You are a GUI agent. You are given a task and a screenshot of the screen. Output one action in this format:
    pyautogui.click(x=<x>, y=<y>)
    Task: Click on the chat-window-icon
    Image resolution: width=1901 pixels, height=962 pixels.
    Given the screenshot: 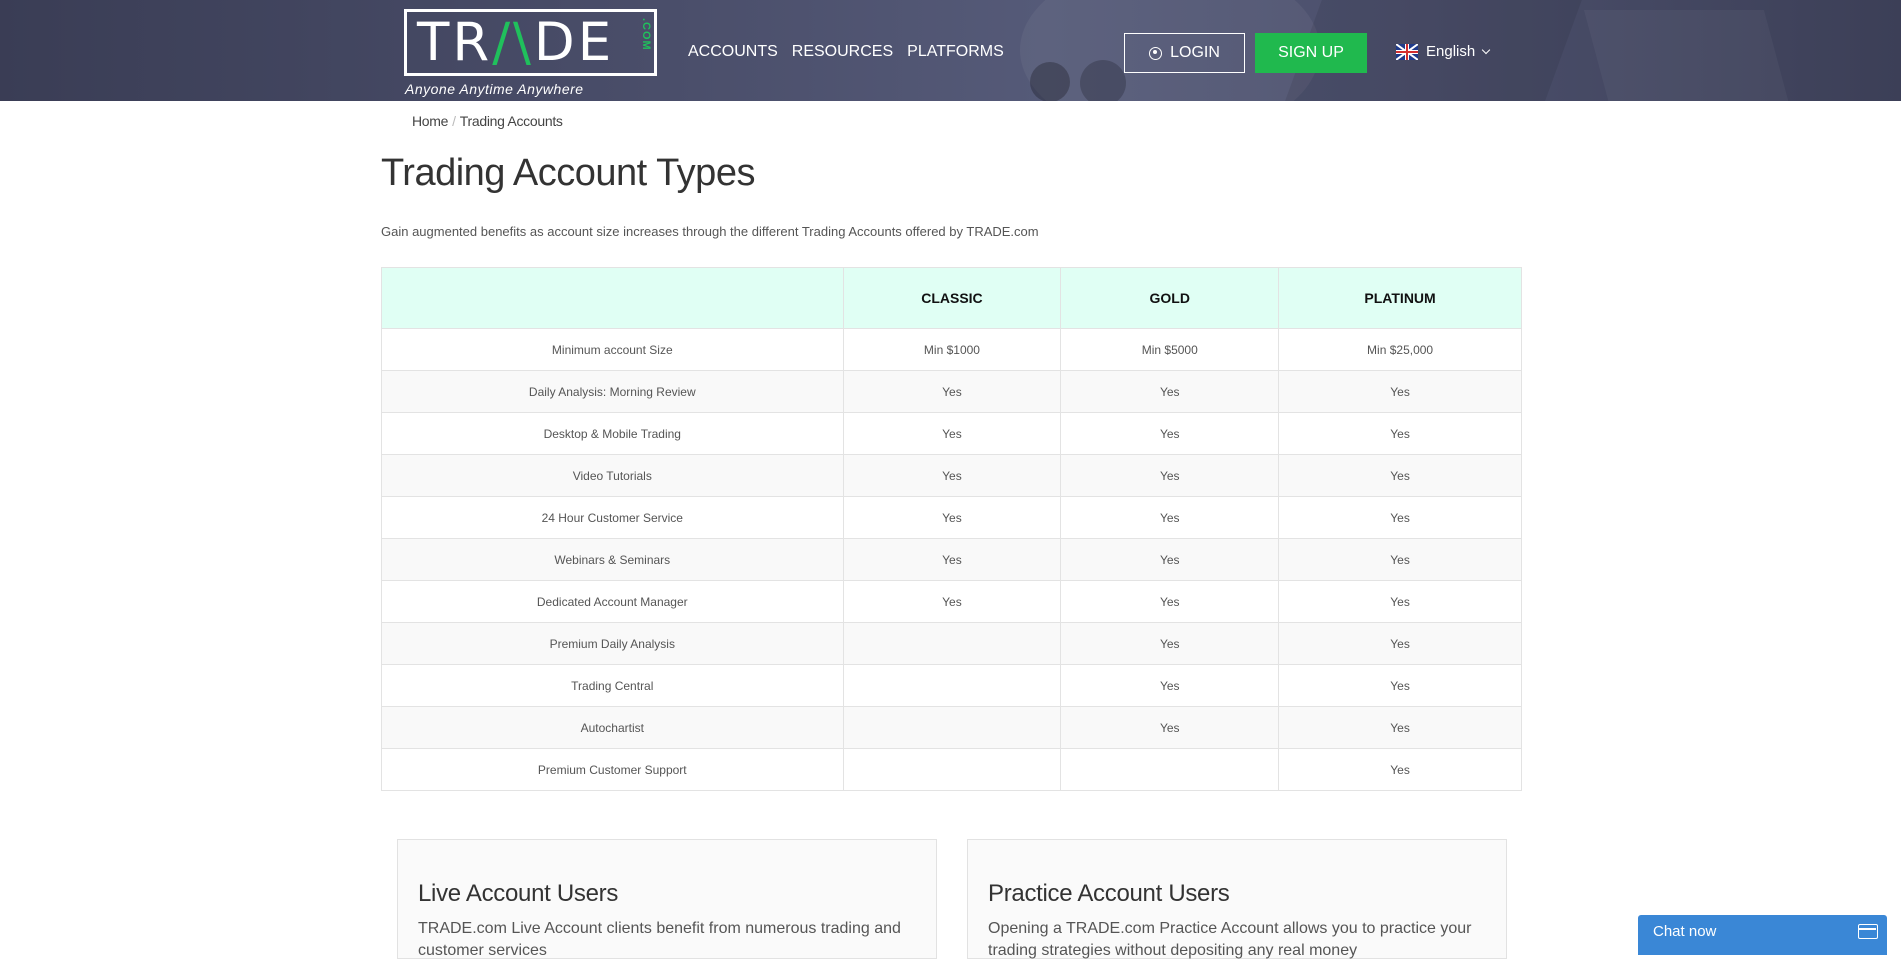 What is the action you would take?
    pyautogui.click(x=1868, y=931)
    